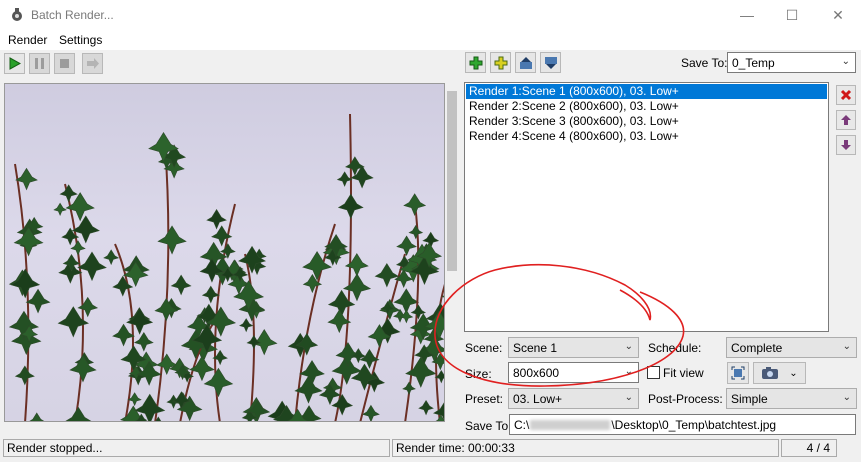 This screenshot has width=861, height=462. I want to click on list-item: Render 4:Scene 4 (800x600), 03. Low+, so click(646, 136).